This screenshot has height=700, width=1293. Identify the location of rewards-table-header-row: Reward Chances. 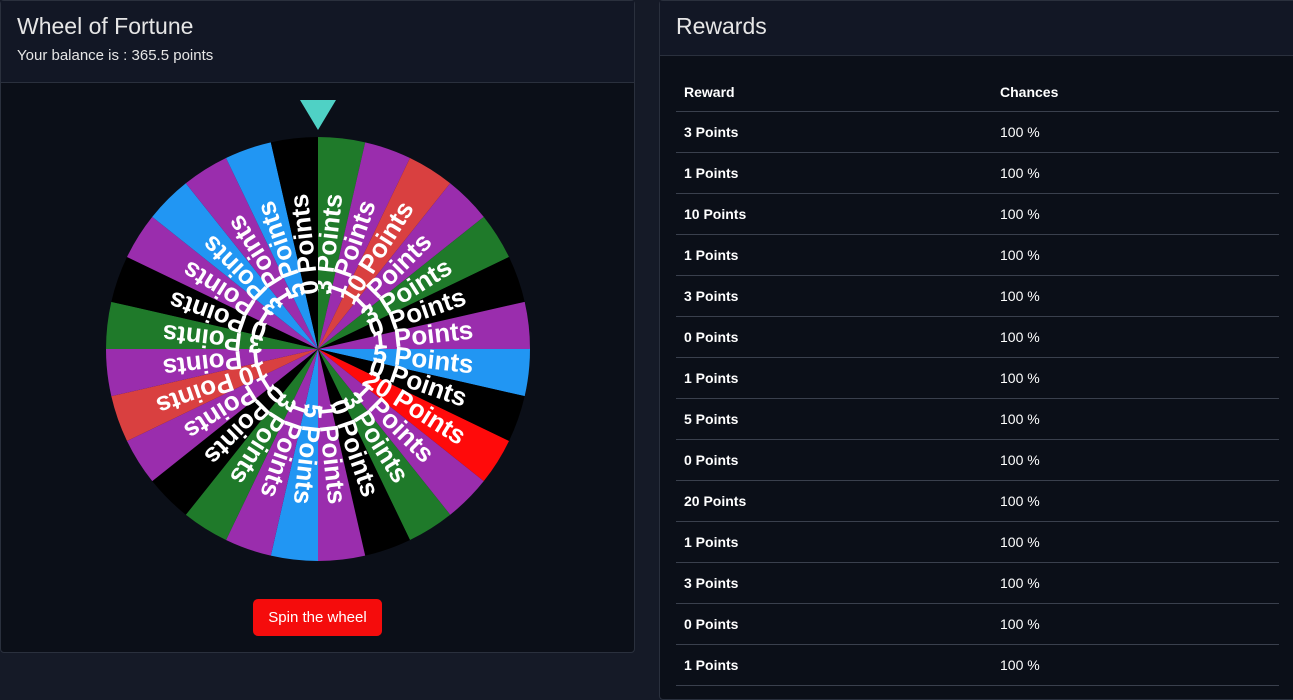
(977, 92).